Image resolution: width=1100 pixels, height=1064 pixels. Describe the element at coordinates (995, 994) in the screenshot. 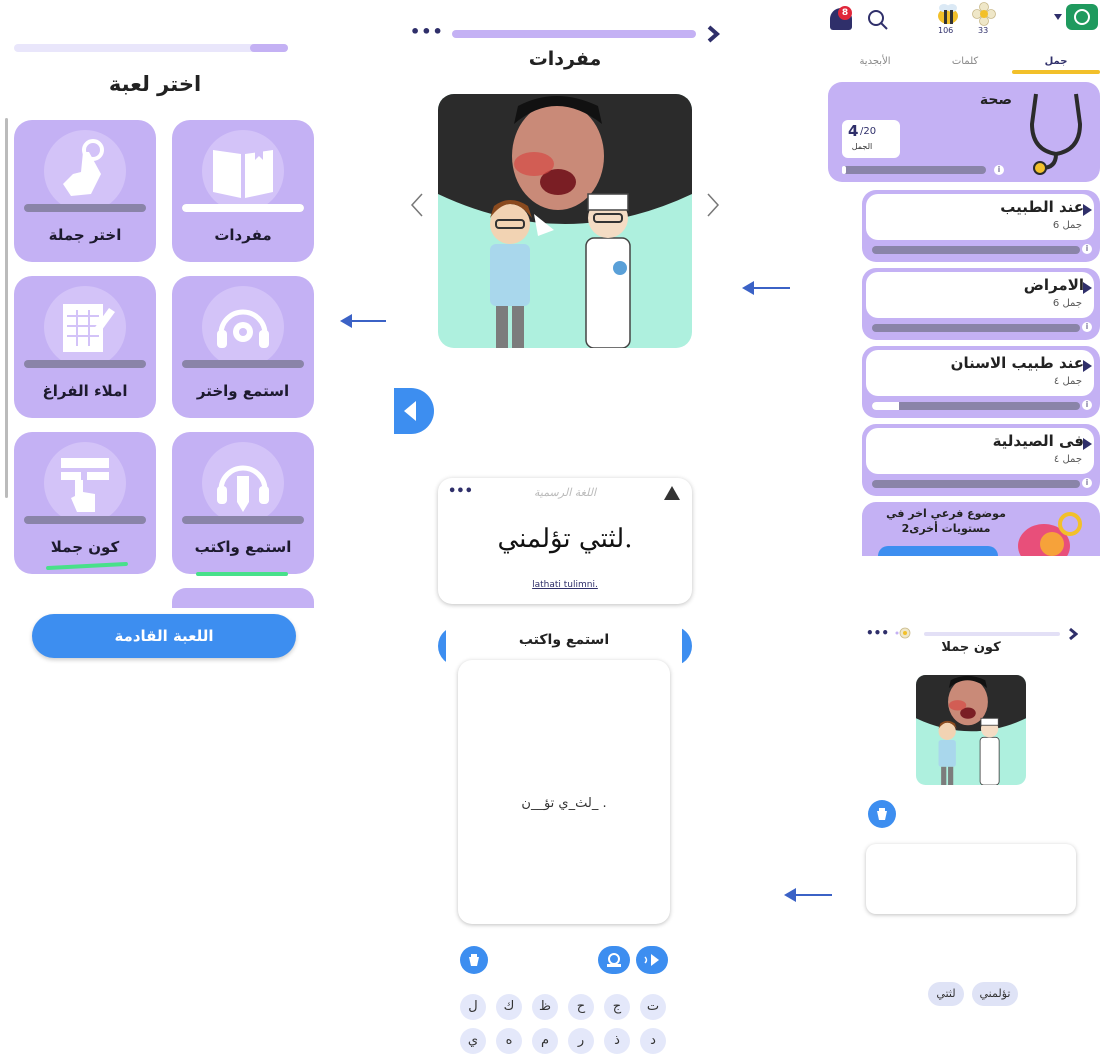

I see `word-chip: تؤلمني` at that location.